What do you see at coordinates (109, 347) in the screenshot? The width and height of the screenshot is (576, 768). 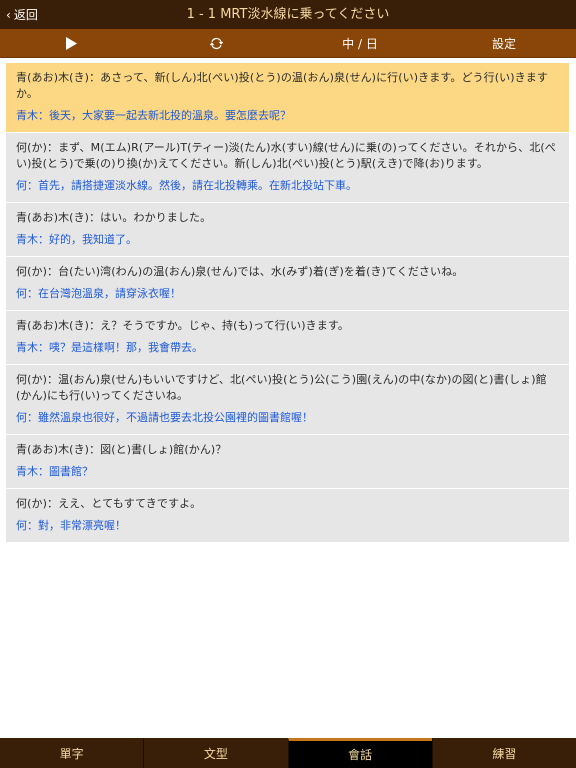 I see `chinese-translation: 青木：咦？是這樣啊！那，我會帶去。` at bounding box center [109, 347].